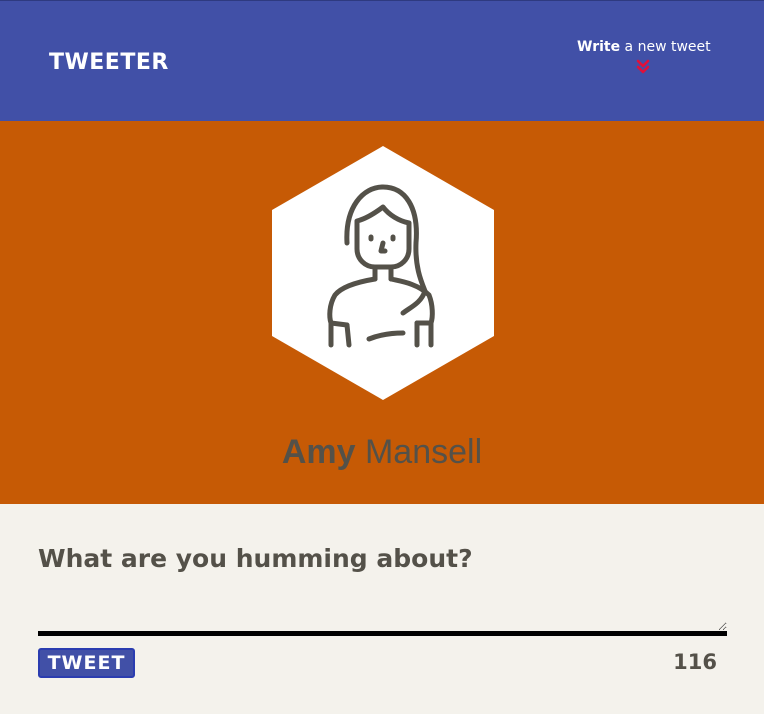 Image resolution: width=764 pixels, height=714 pixels. What do you see at coordinates (318, 452) in the screenshot?
I see `profile-first-name: Amy` at bounding box center [318, 452].